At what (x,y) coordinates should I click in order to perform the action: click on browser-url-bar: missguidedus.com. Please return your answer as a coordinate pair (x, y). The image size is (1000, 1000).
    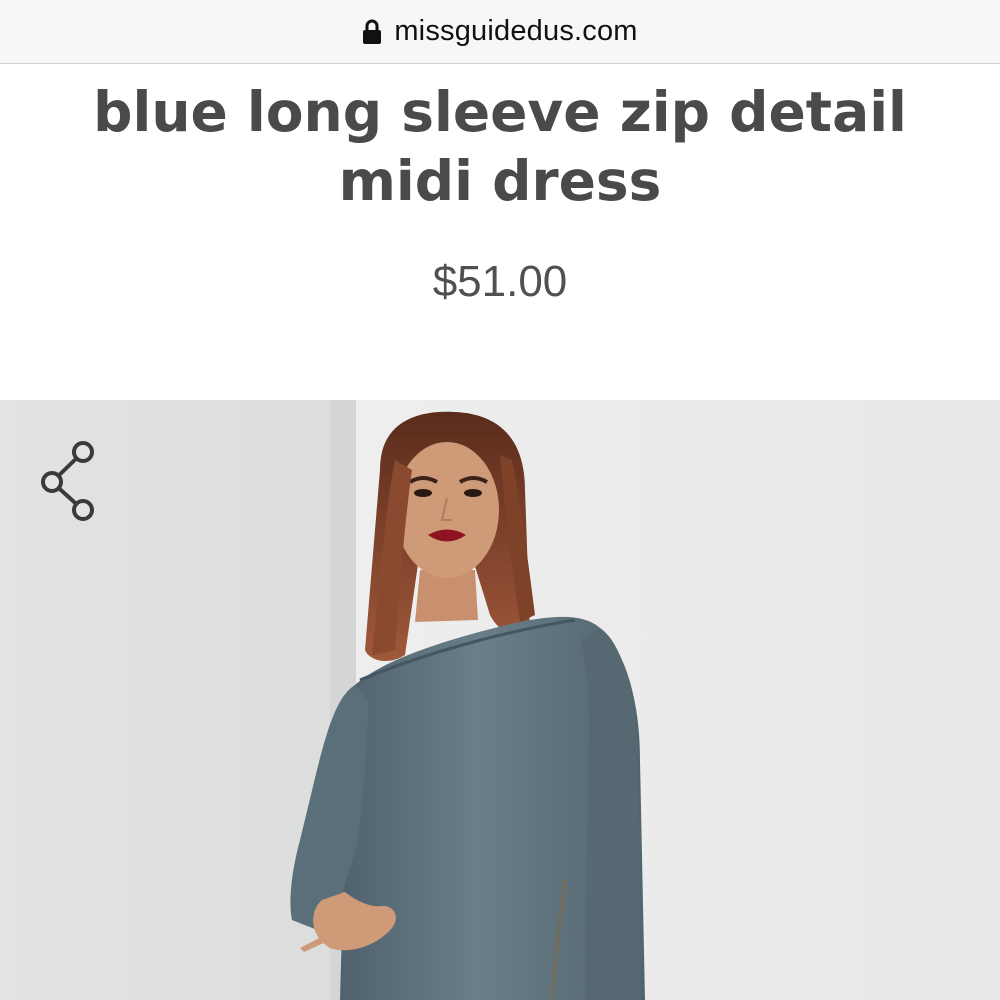
    Looking at the image, I should click on (500, 32).